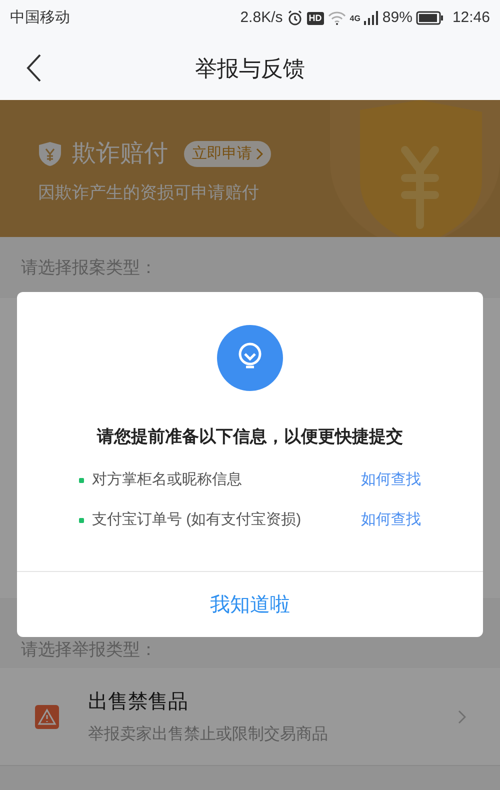 This screenshot has width=500, height=790. Describe the element at coordinates (337, 18) in the screenshot. I see `wifi-icon` at that location.